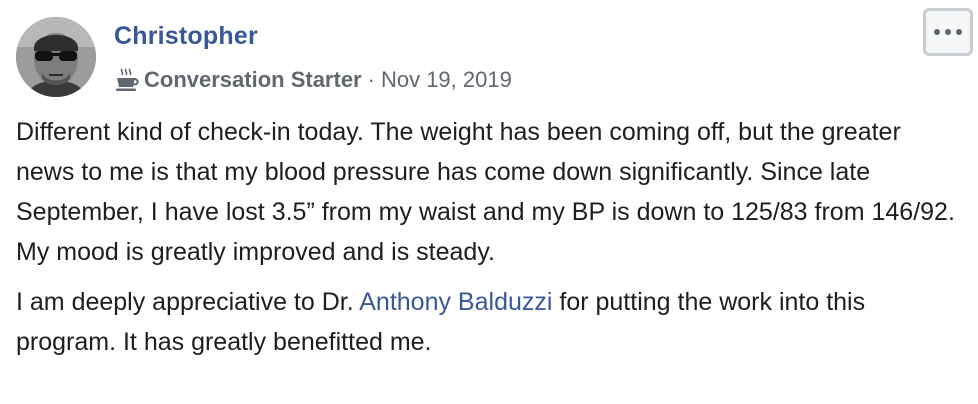  Describe the element at coordinates (127, 80) in the screenshot. I see `coffee-cup-icon` at that location.